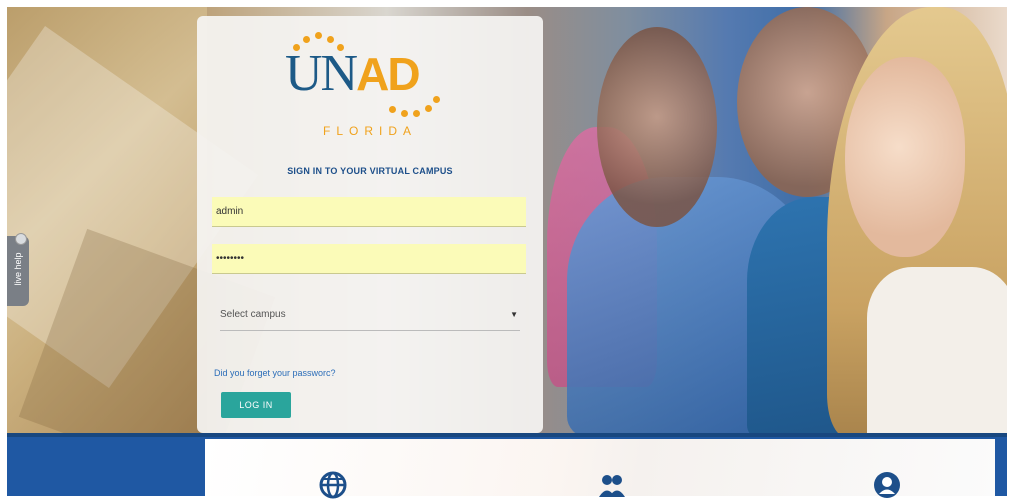  Describe the element at coordinates (275, 373) in the screenshot. I see `forgot-password-link: Did you forget your passworc?` at that location.